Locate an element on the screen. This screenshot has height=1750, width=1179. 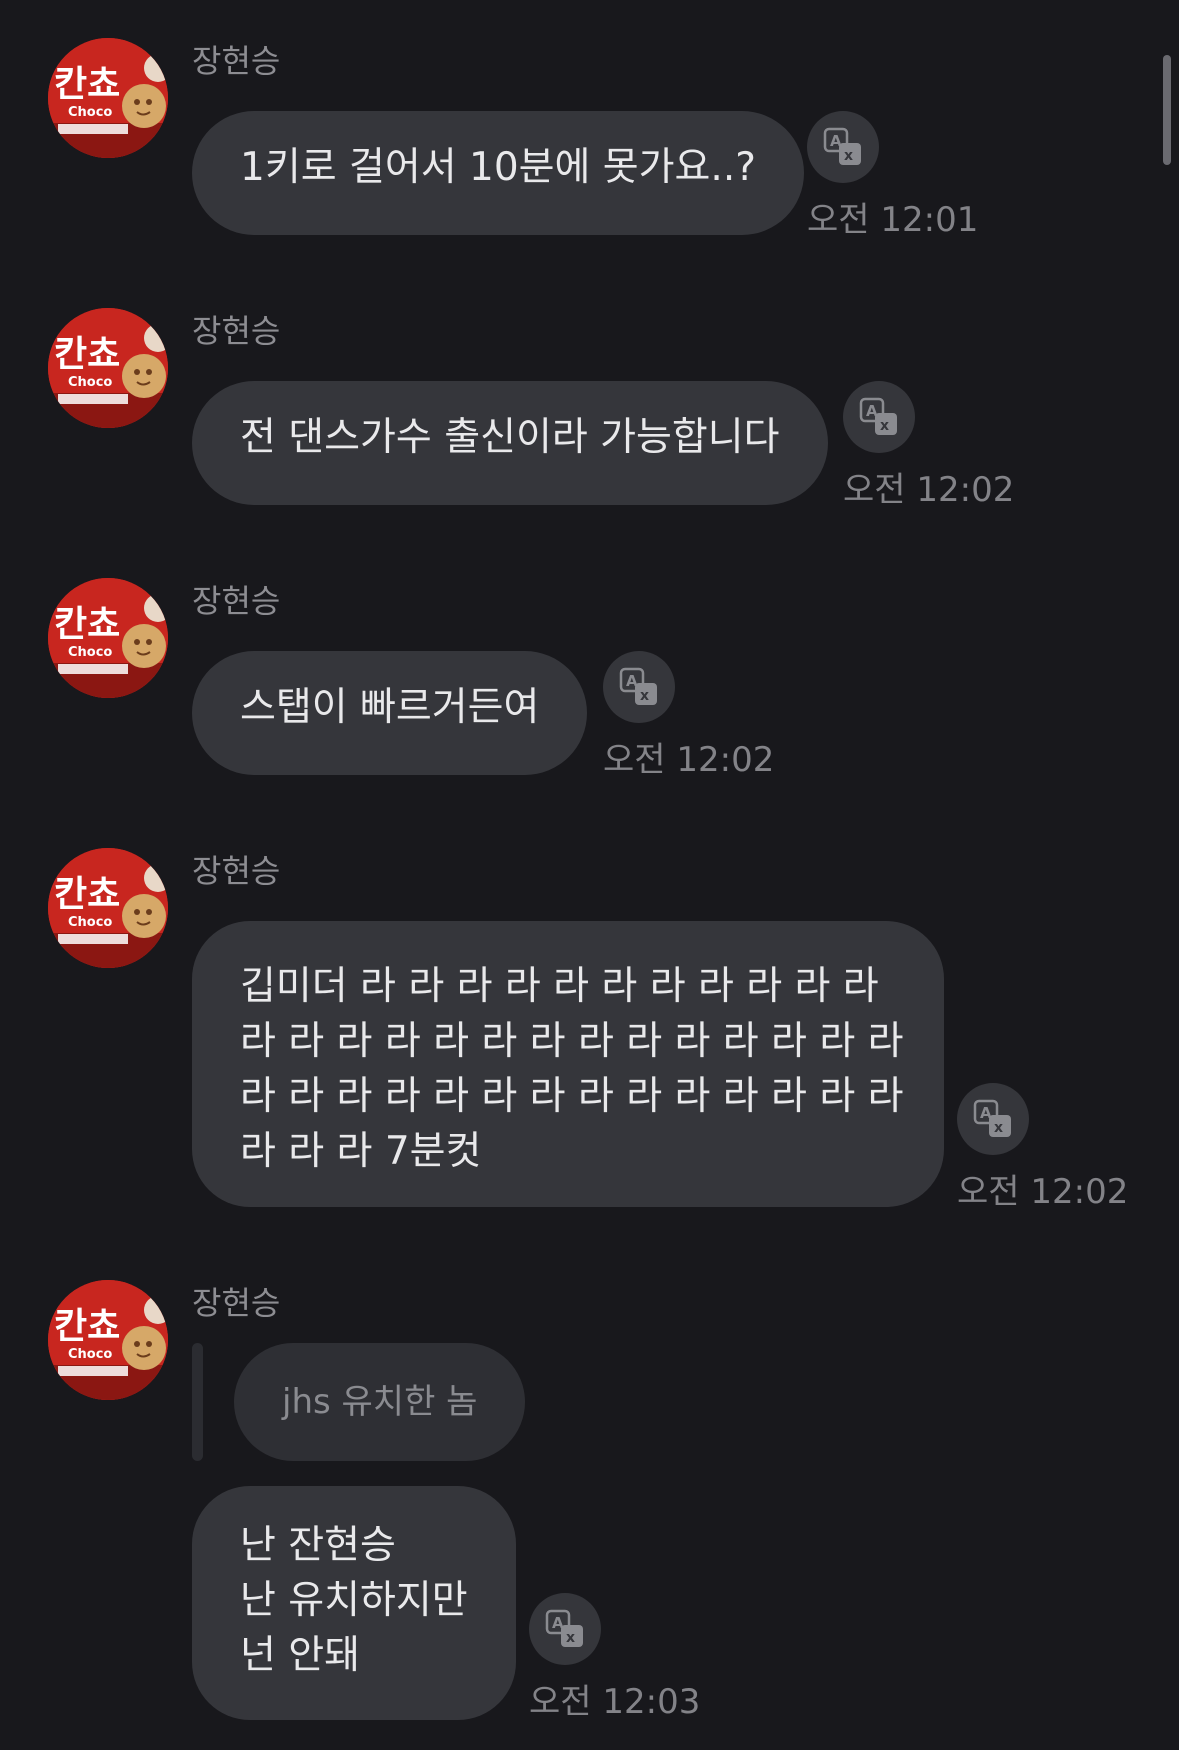
message-bubble: 난 잔현승 난 유치하지만 넌 안돼 is located at coordinates (354, 1603).